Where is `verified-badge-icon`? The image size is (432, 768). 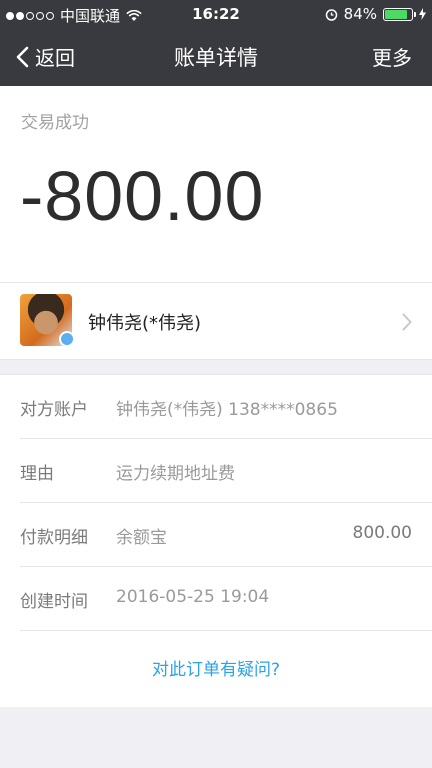 verified-badge-icon is located at coordinates (67, 339).